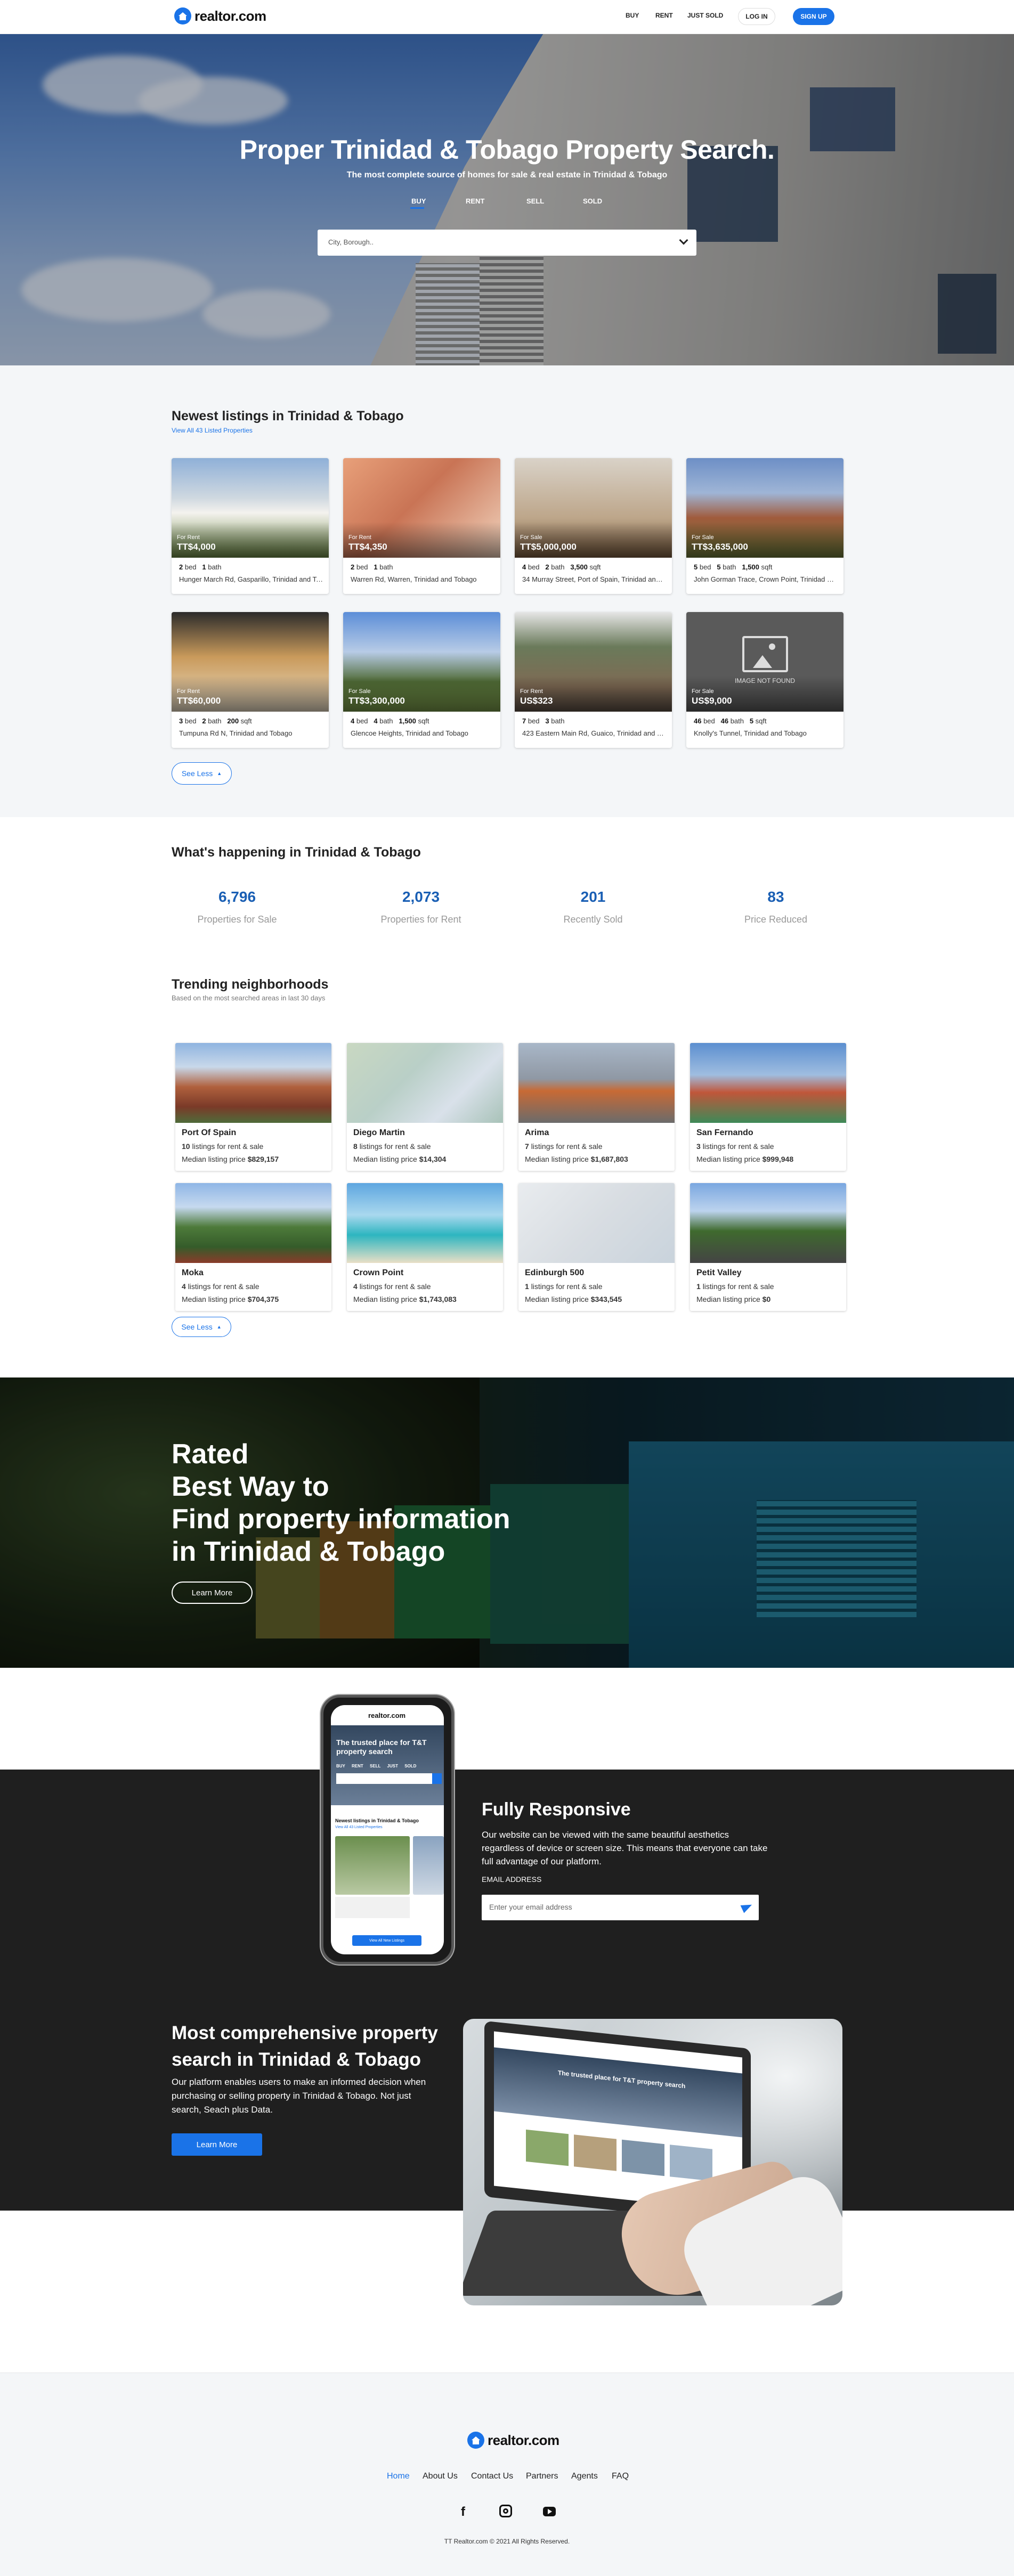 The image size is (1014, 2576). I want to click on listing-status: For Rent, so click(188, 692).